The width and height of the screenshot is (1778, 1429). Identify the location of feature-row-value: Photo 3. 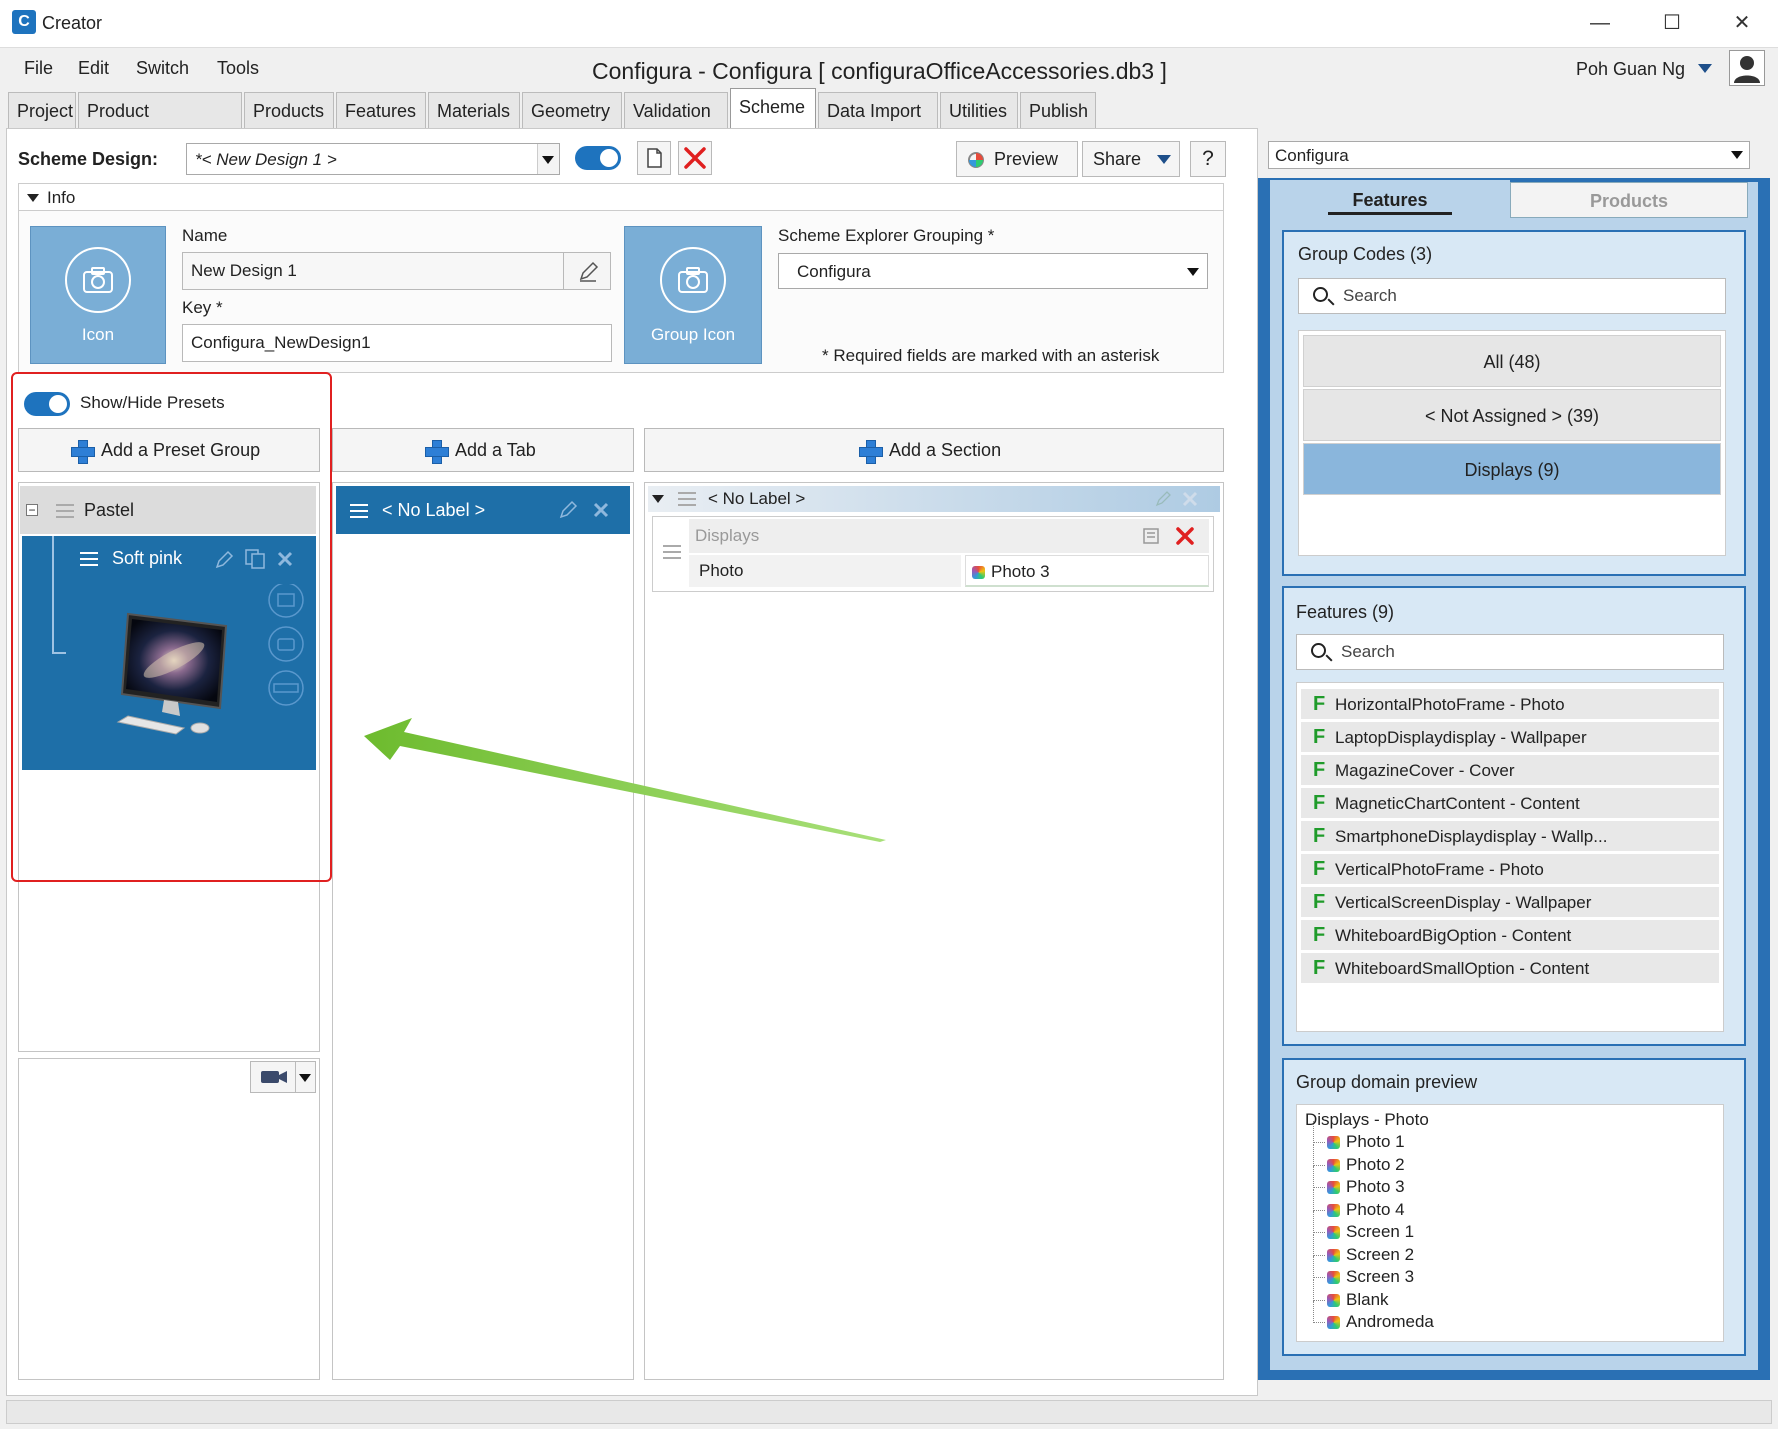
(1087, 571).